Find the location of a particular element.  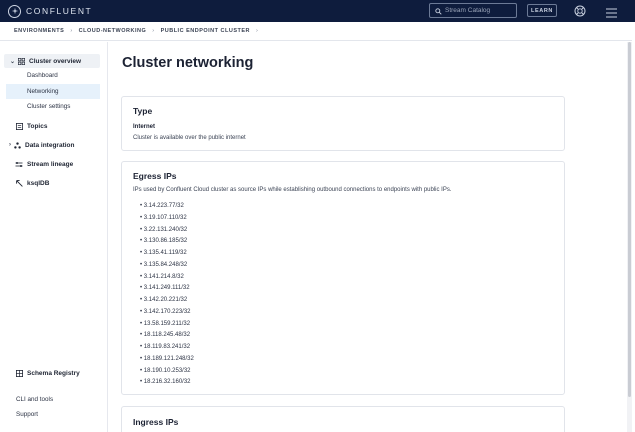

sidebar-item-label: Schema Registry is located at coordinates (53, 373).